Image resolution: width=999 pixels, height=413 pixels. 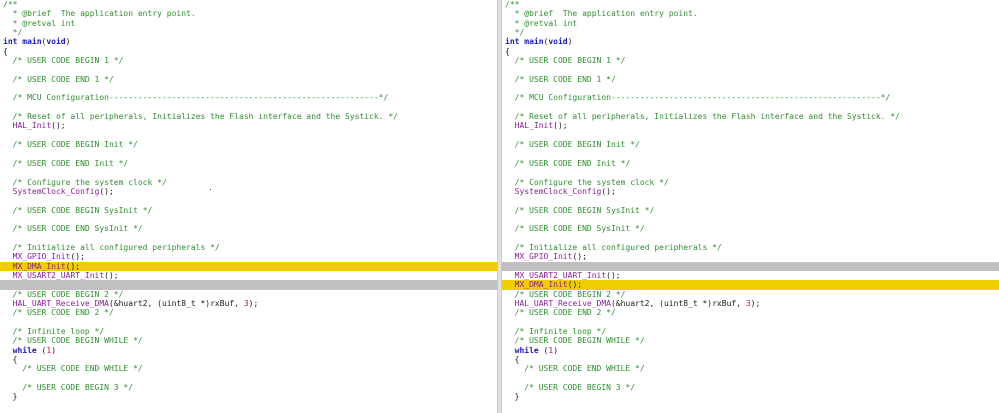 I want to click on code-token-comment: /* USER CODE BEGIN Init */, so click(x=572, y=145).